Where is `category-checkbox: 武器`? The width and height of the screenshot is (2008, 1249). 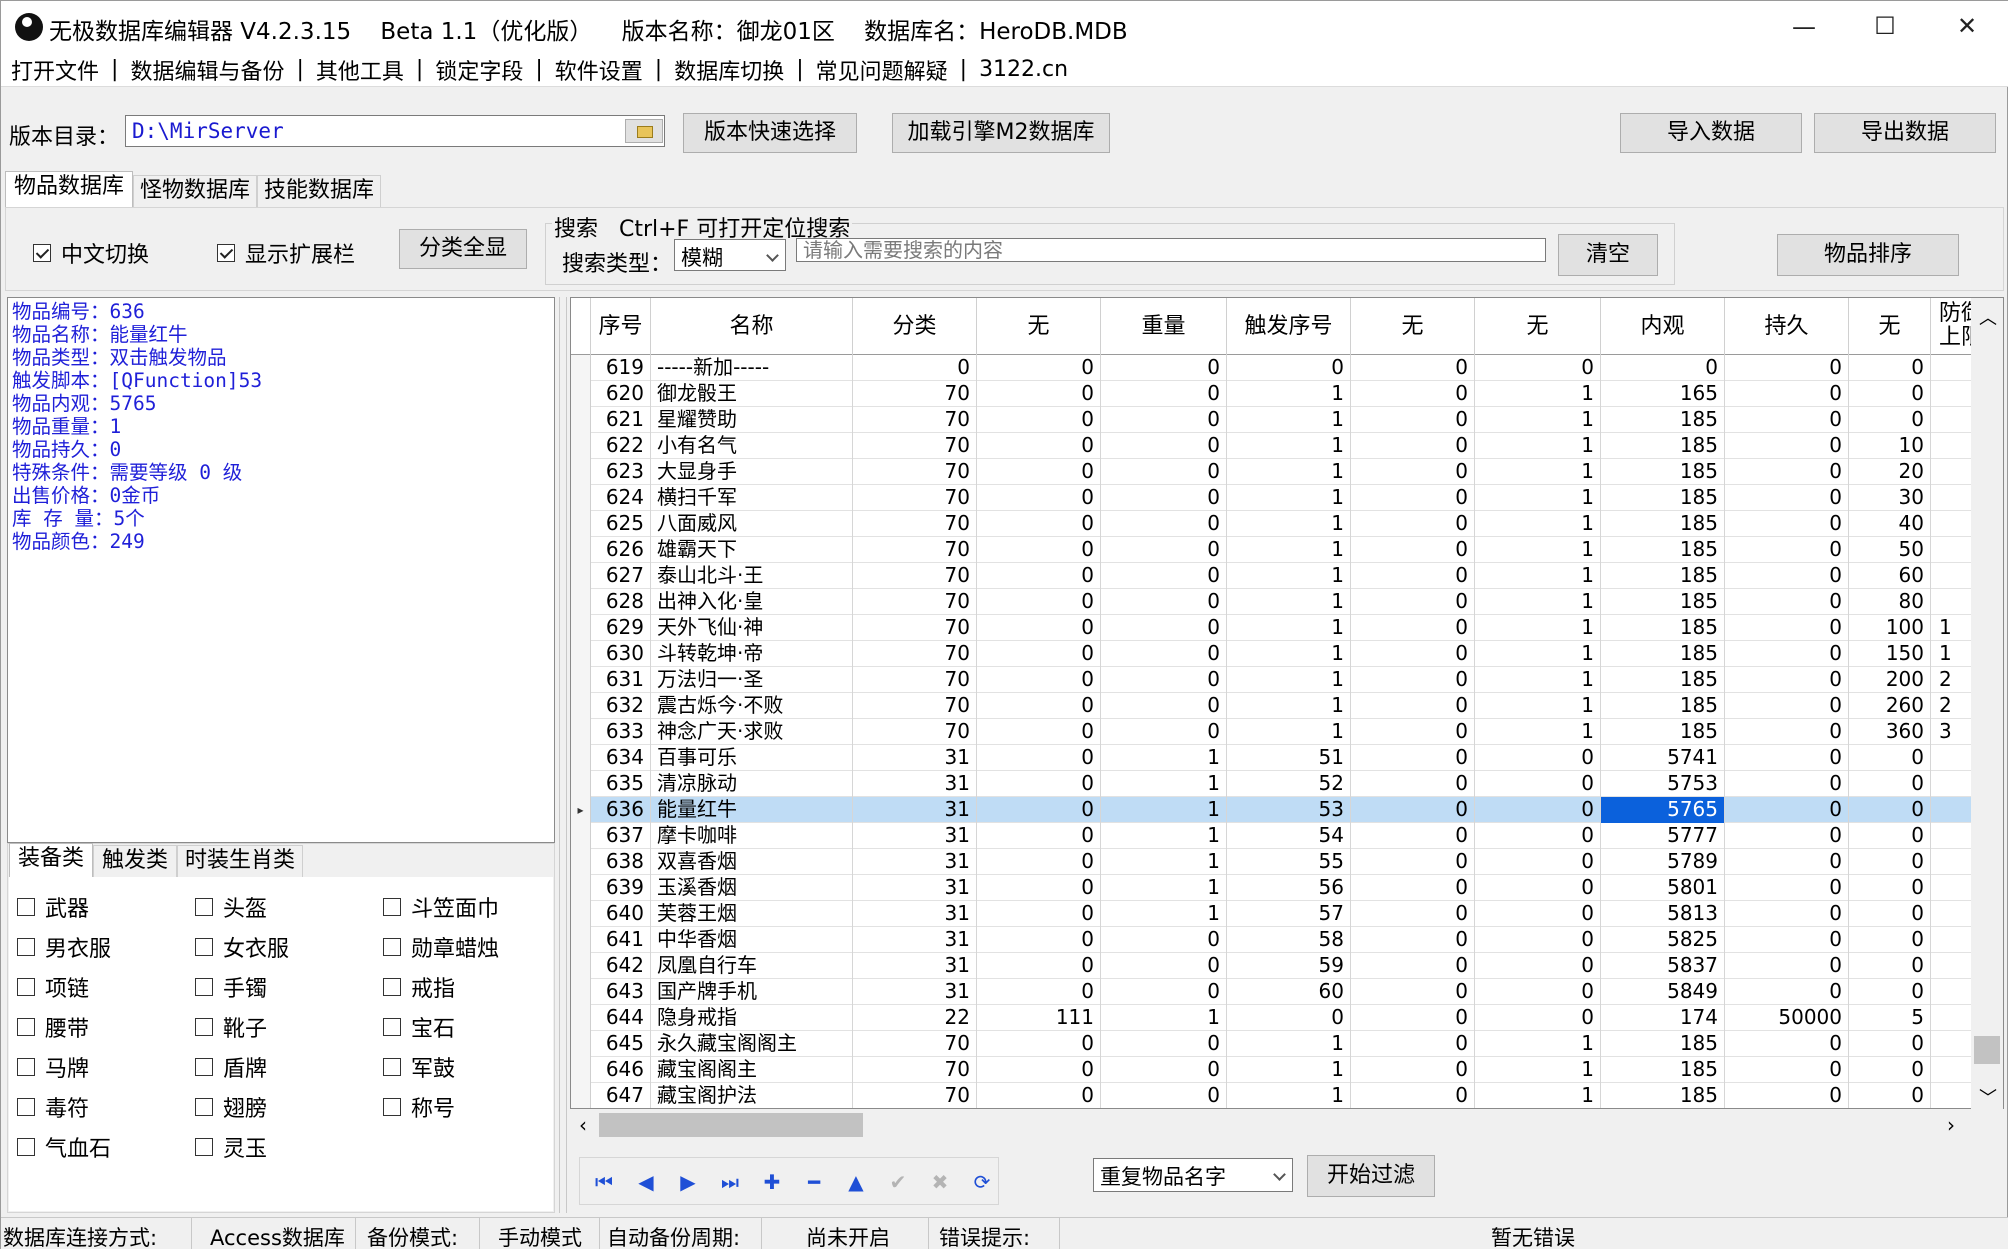
category-checkbox: 武器 is located at coordinates (53, 907).